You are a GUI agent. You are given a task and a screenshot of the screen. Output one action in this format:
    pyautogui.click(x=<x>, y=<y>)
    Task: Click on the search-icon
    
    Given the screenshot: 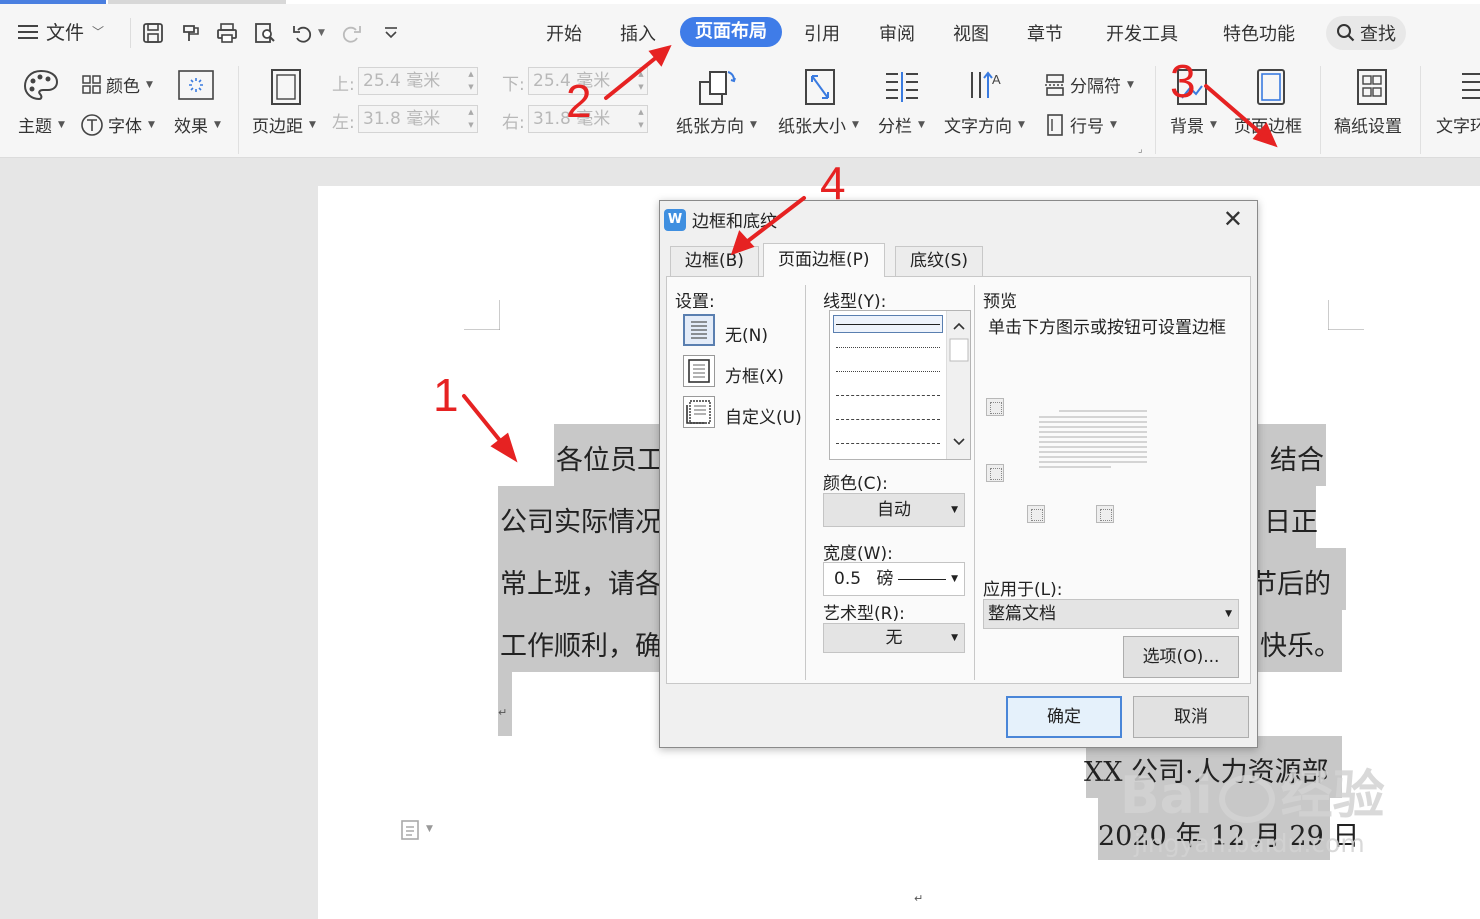 What is the action you would take?
    pyautogui.click(x=1346, y=33)
    